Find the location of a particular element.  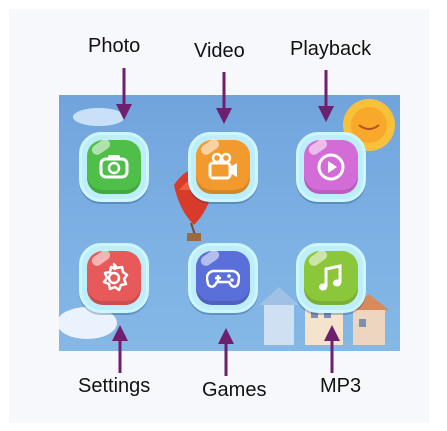

label-mp3: MP3 is located at coordinates (341, 386).